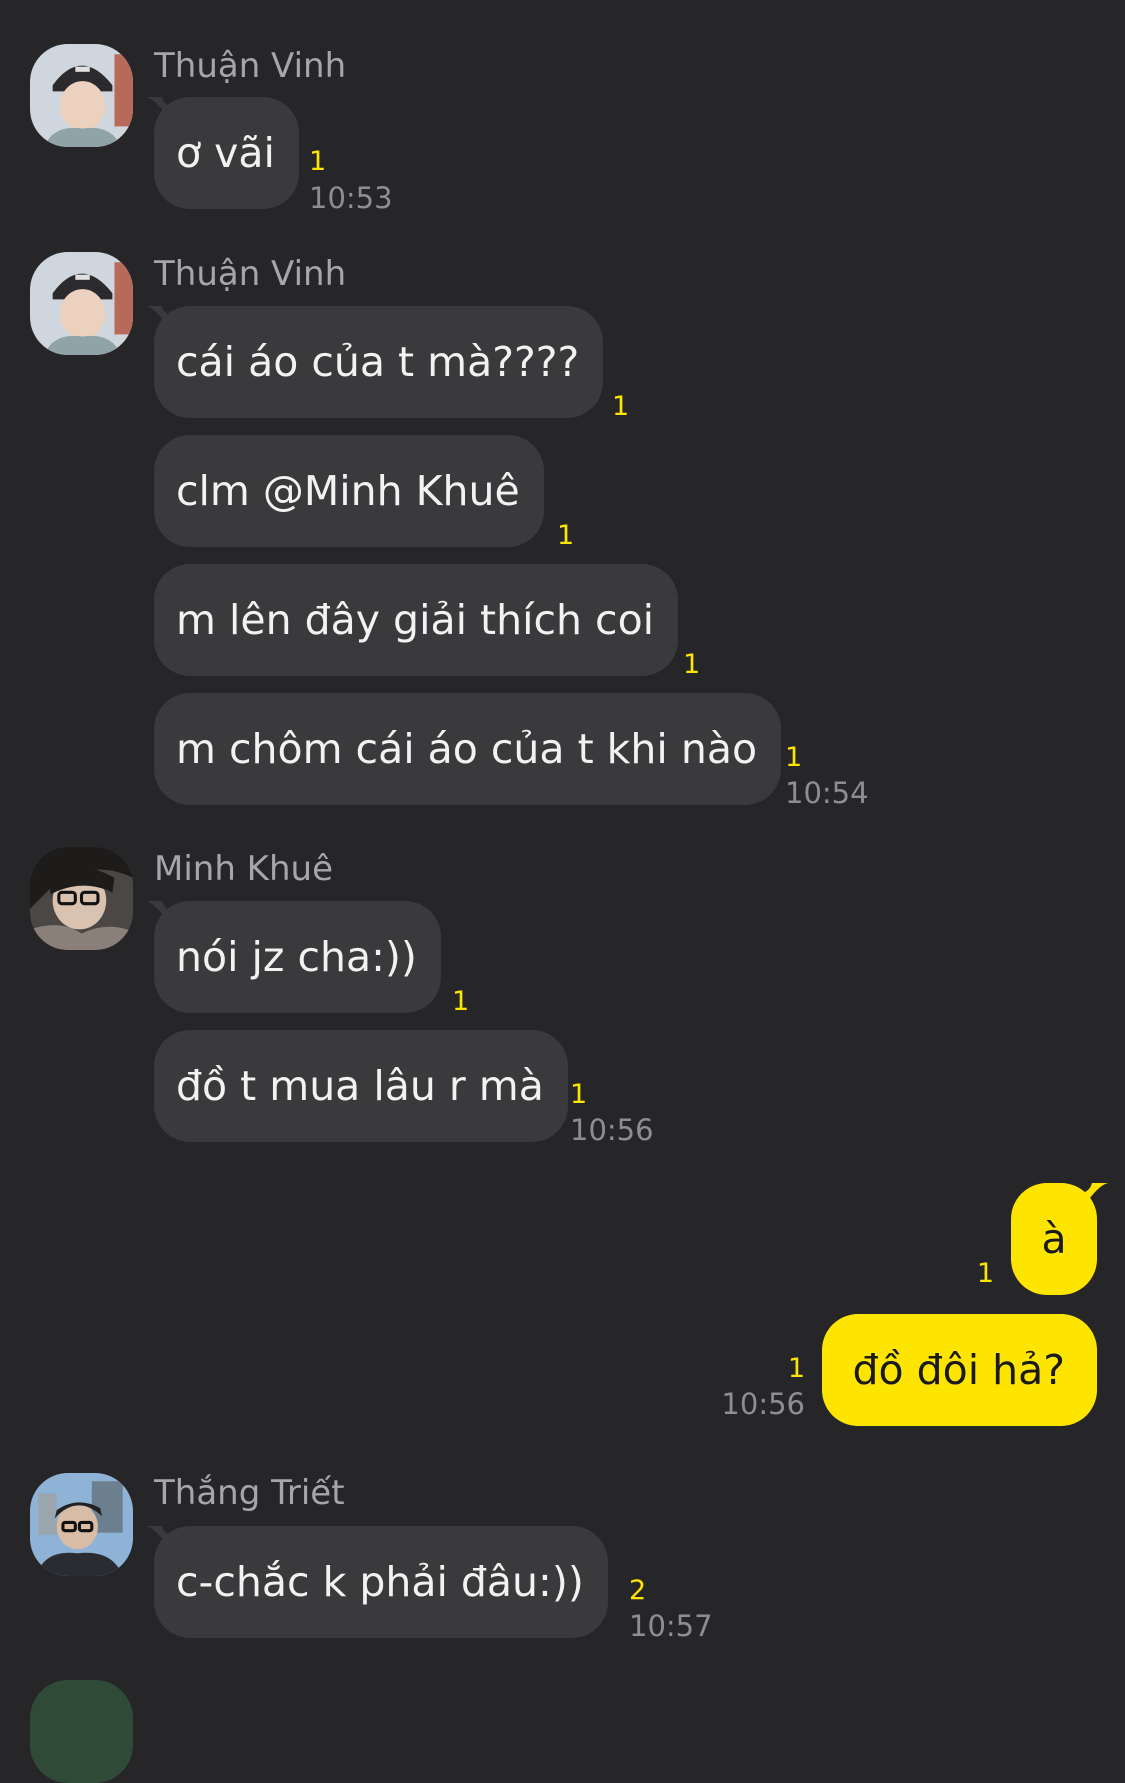 The width and height of the screenshot is (1125, 1783). What do you see at coordinates (381, 1582) in the screenshot?
I see `message-bubble: c-chắc k phải đâu:))` at bounding box center [381, 1582].